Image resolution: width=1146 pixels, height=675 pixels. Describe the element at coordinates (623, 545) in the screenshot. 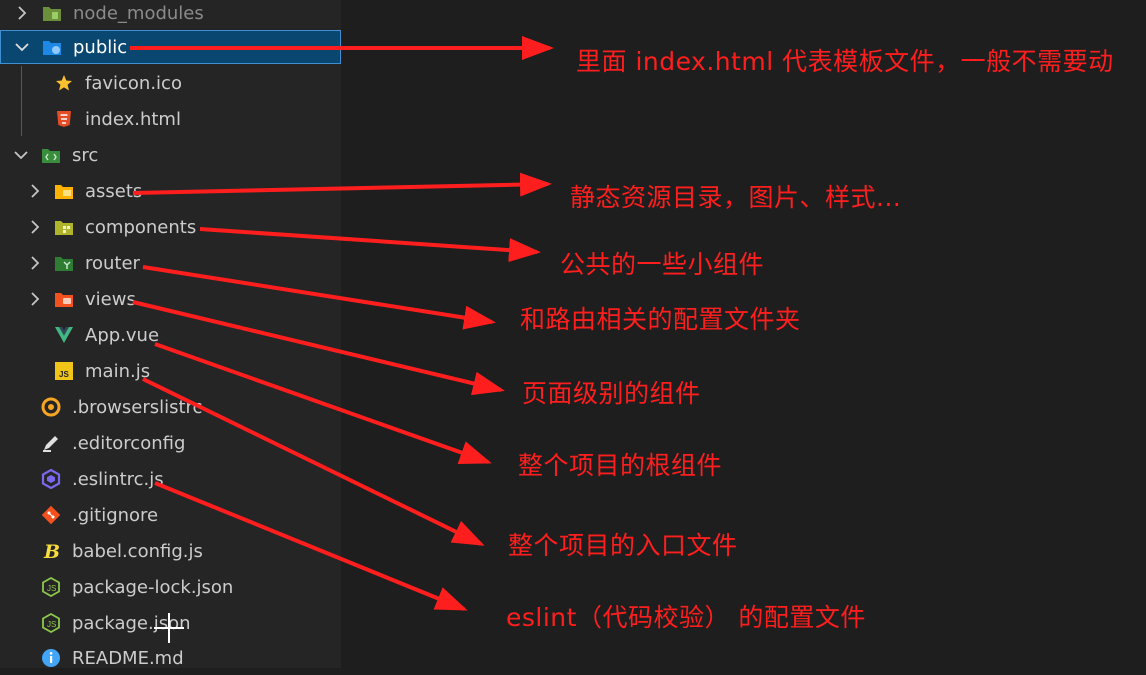

I see `annotation-main-js: 整个项目的入口文件` at that location.